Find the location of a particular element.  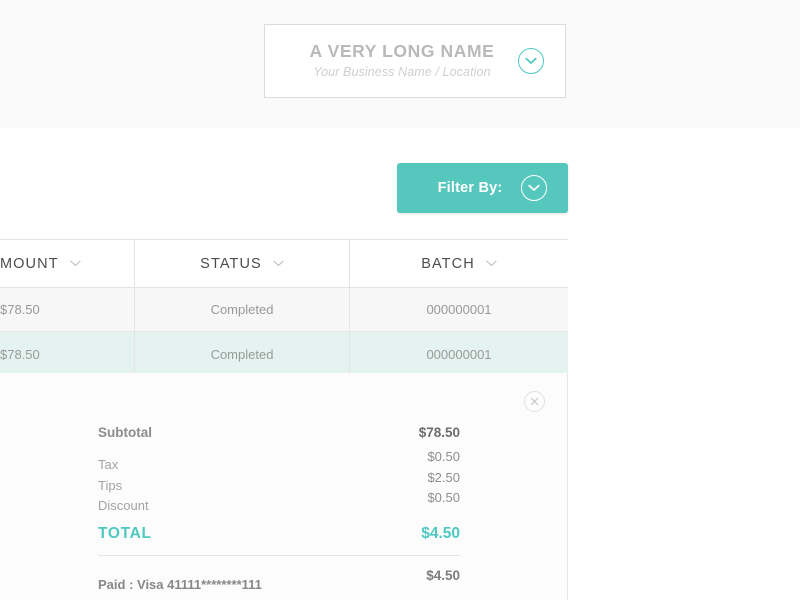

receipt-line-amount: $78.50 is located at coordinates (439, 432).